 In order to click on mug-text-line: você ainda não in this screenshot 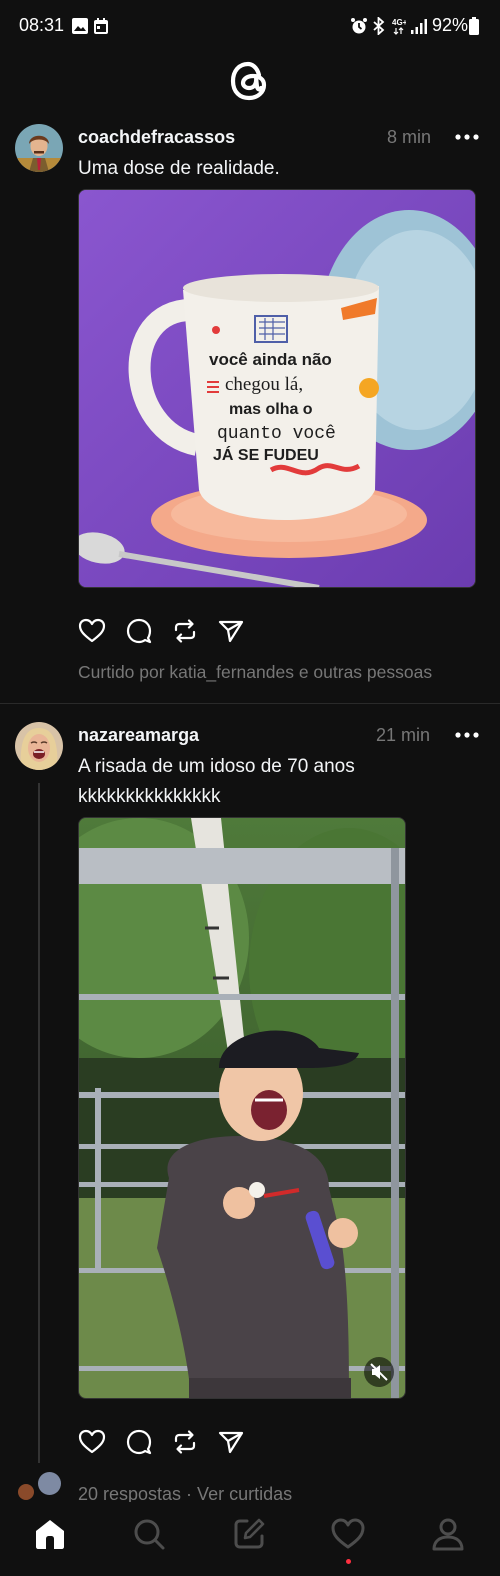, I will do `click(270, 359)`.